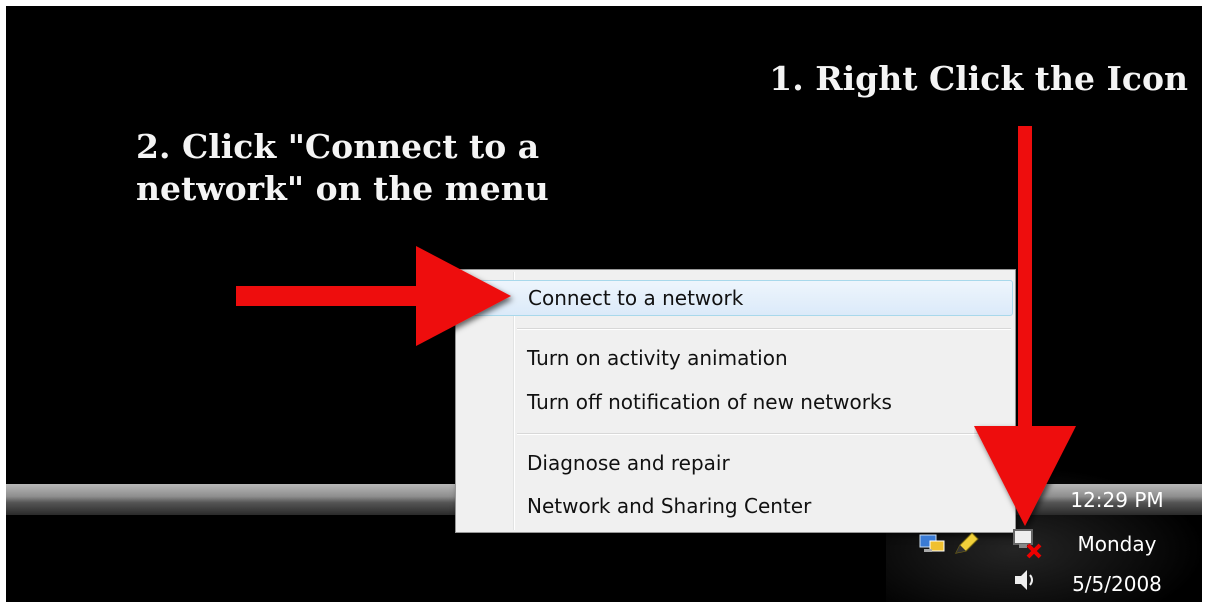 This screenshot has width=1207, height=607. Describe the element at coordinates (735, 358) in the screenshot. I see `menu-item-activity-animation: Turn on activity animation` at that location.